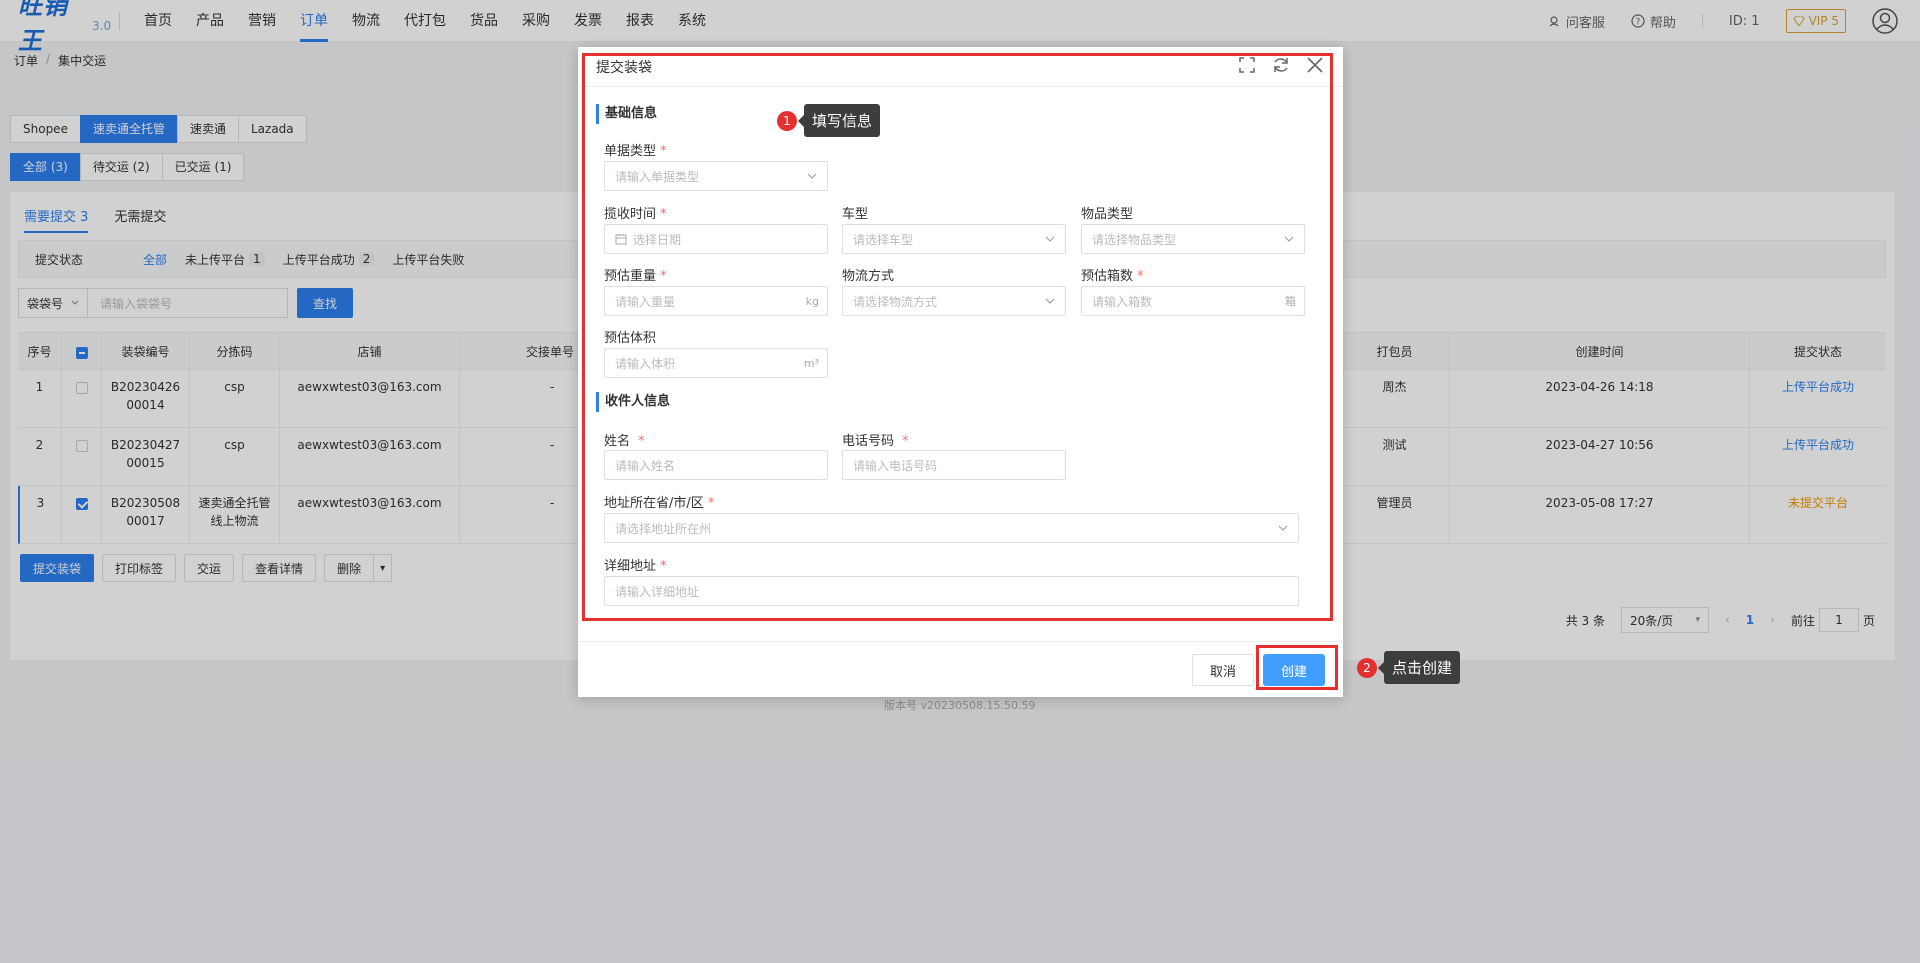 The width and height of the screenshot is (1920, 963). Describe the element at coordinates (839, 120) in the screenshot. I see `annotation-text: 填写信息` at that location.